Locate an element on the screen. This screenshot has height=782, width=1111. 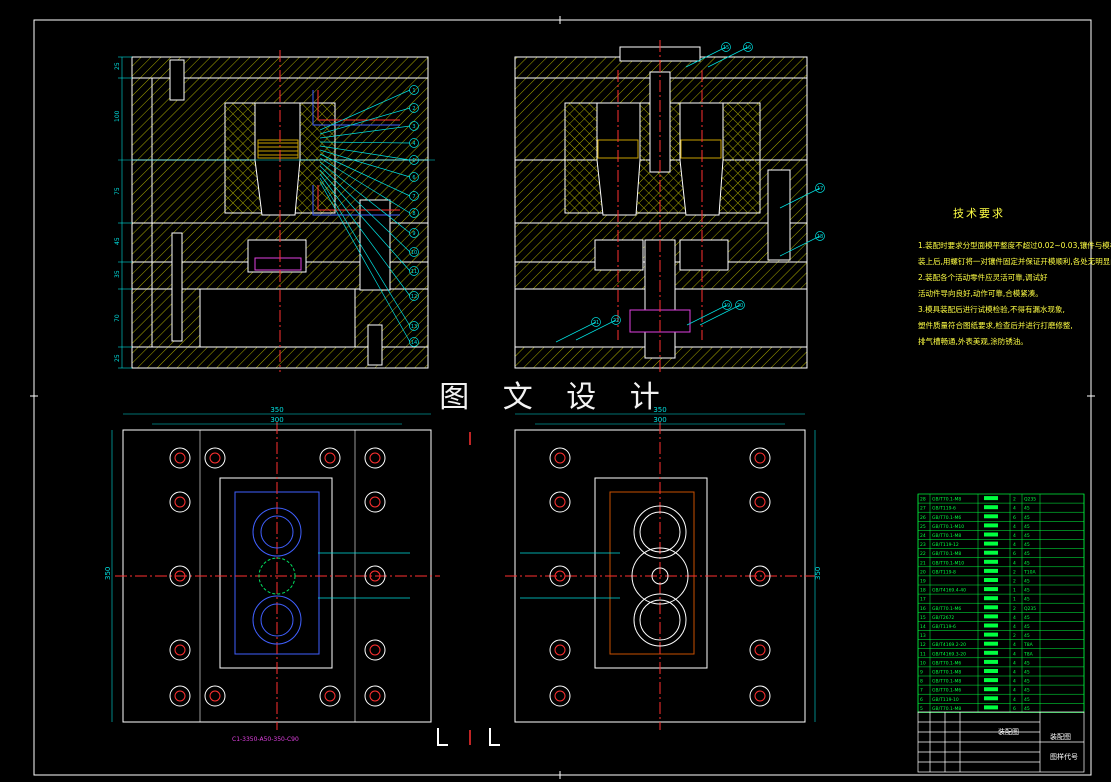
balloon-label: 9 is located at coordinates (413, 234).